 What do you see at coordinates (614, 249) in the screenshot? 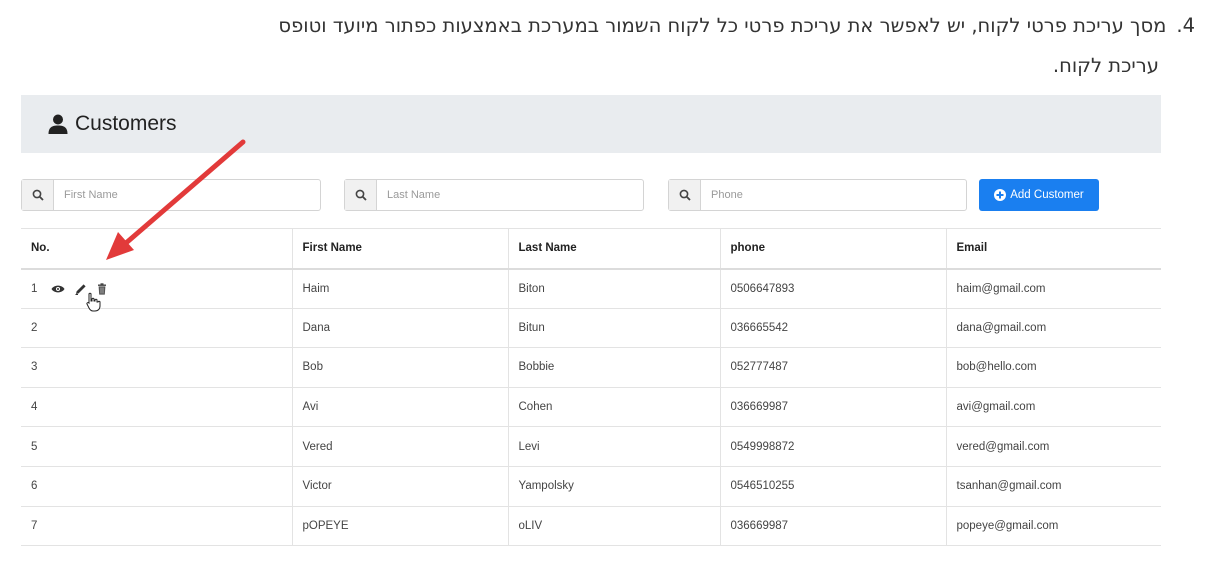
I see `header-last-name: Last Name` at bounding box center [614, 249].